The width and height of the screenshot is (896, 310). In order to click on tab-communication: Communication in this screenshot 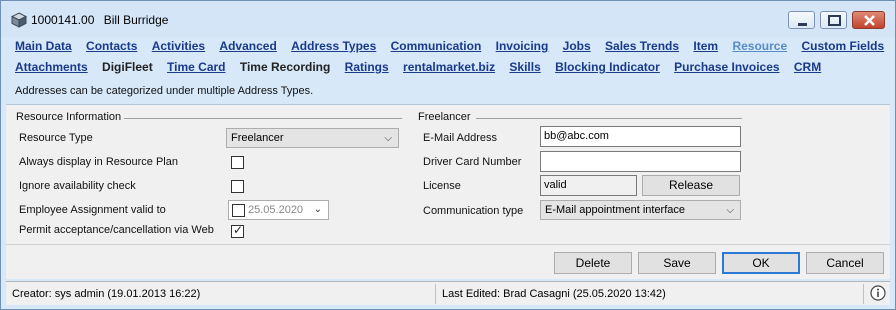, I will do `click(436, 46)`.